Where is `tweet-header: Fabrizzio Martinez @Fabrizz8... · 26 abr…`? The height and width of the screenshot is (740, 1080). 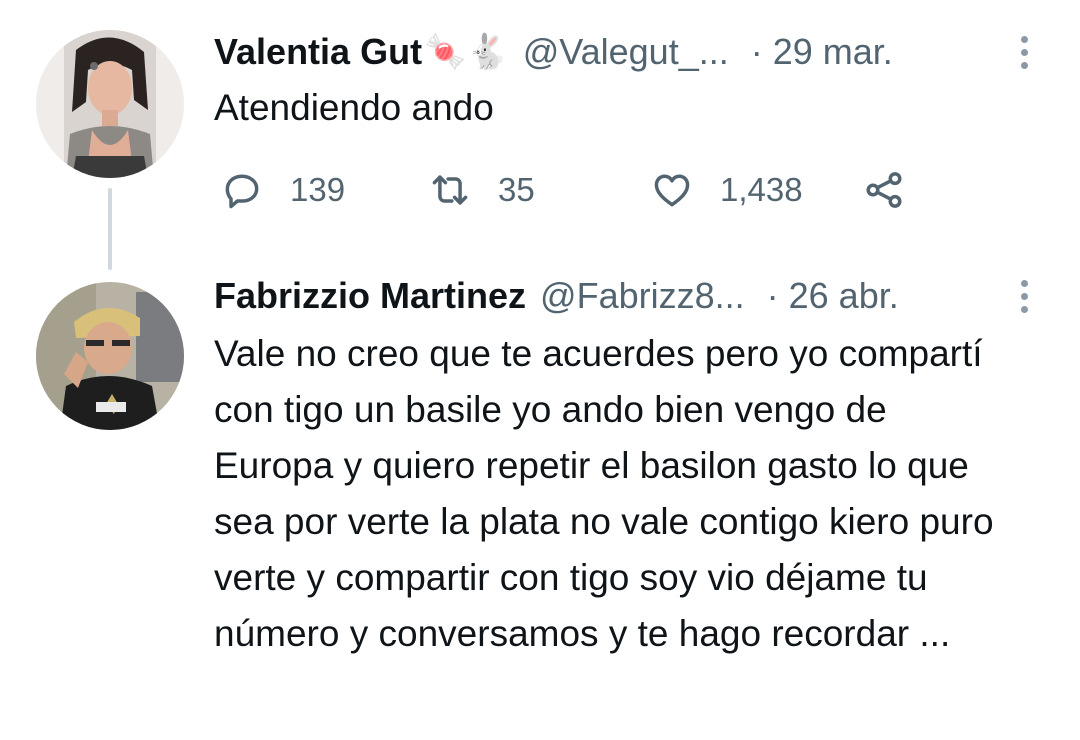 tweet-header: Fabrizzio Martinez @Fabrizz8... · 26 abr… is located at coordinates (614, 296).